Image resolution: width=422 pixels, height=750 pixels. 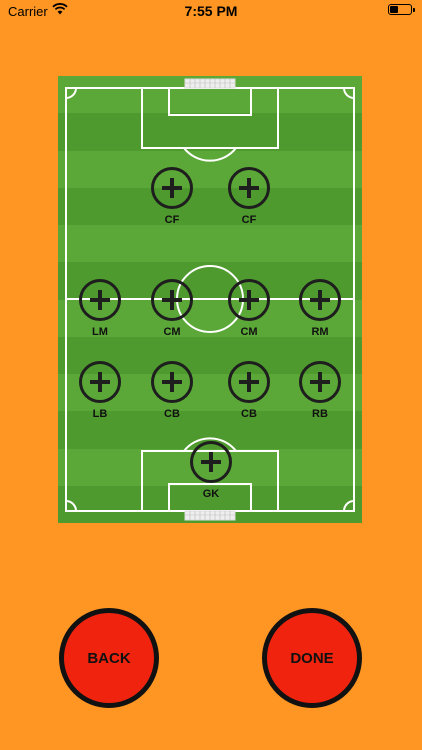 I want to click on add-player-button-gk, so click(x=211, y=462).